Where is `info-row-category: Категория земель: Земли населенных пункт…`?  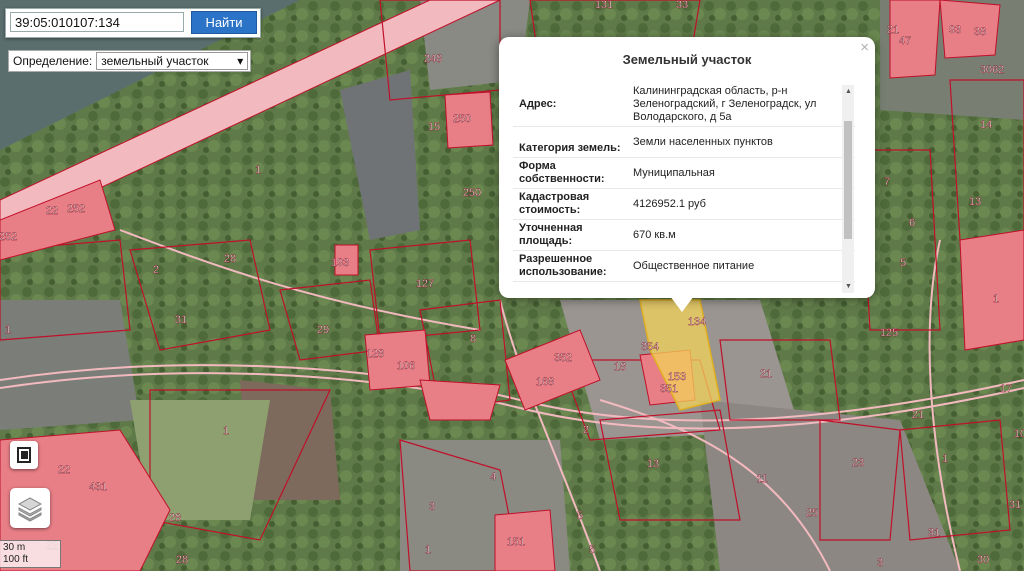 info-row-category: Категория земель: Земли населенных пункт… is located at coordinates (684, 142).